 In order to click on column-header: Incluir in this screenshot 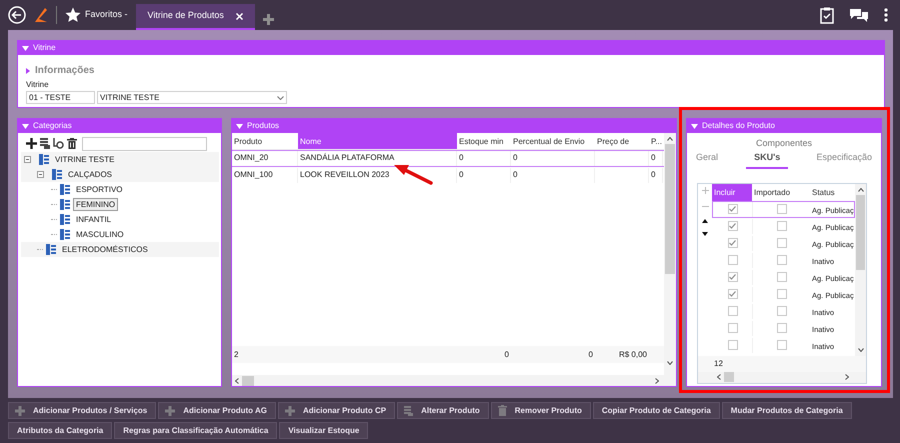, I will do `click(732, 192)`.